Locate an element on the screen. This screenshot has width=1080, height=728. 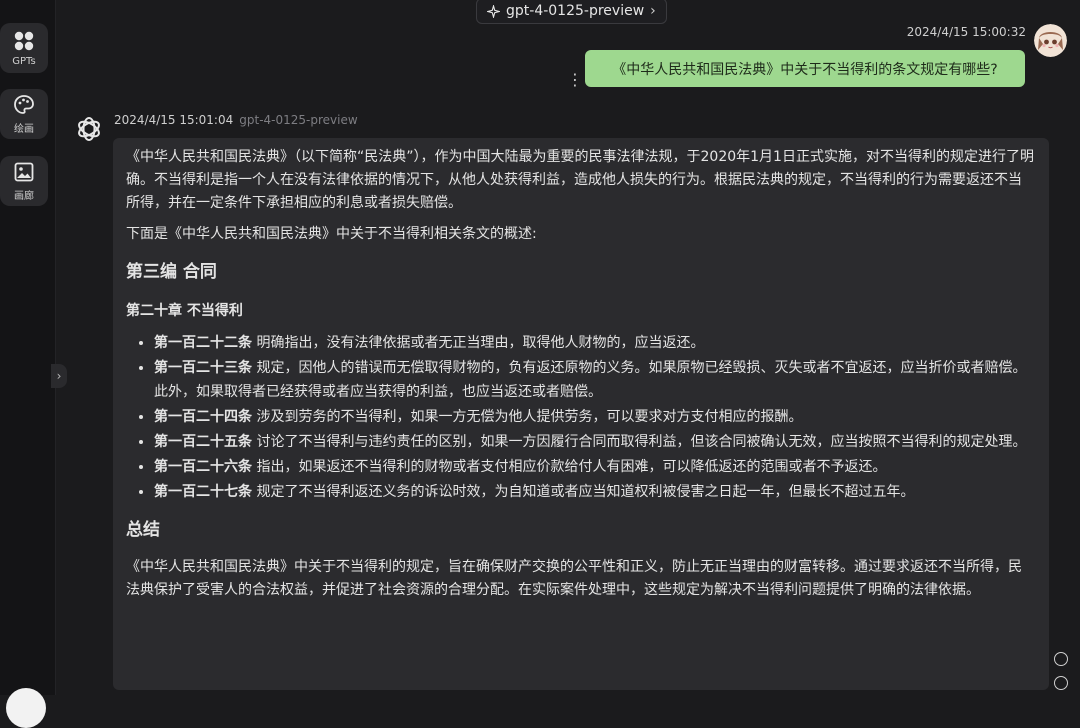
sidebar-collapse-button: › is located at coordinates (59, 376).